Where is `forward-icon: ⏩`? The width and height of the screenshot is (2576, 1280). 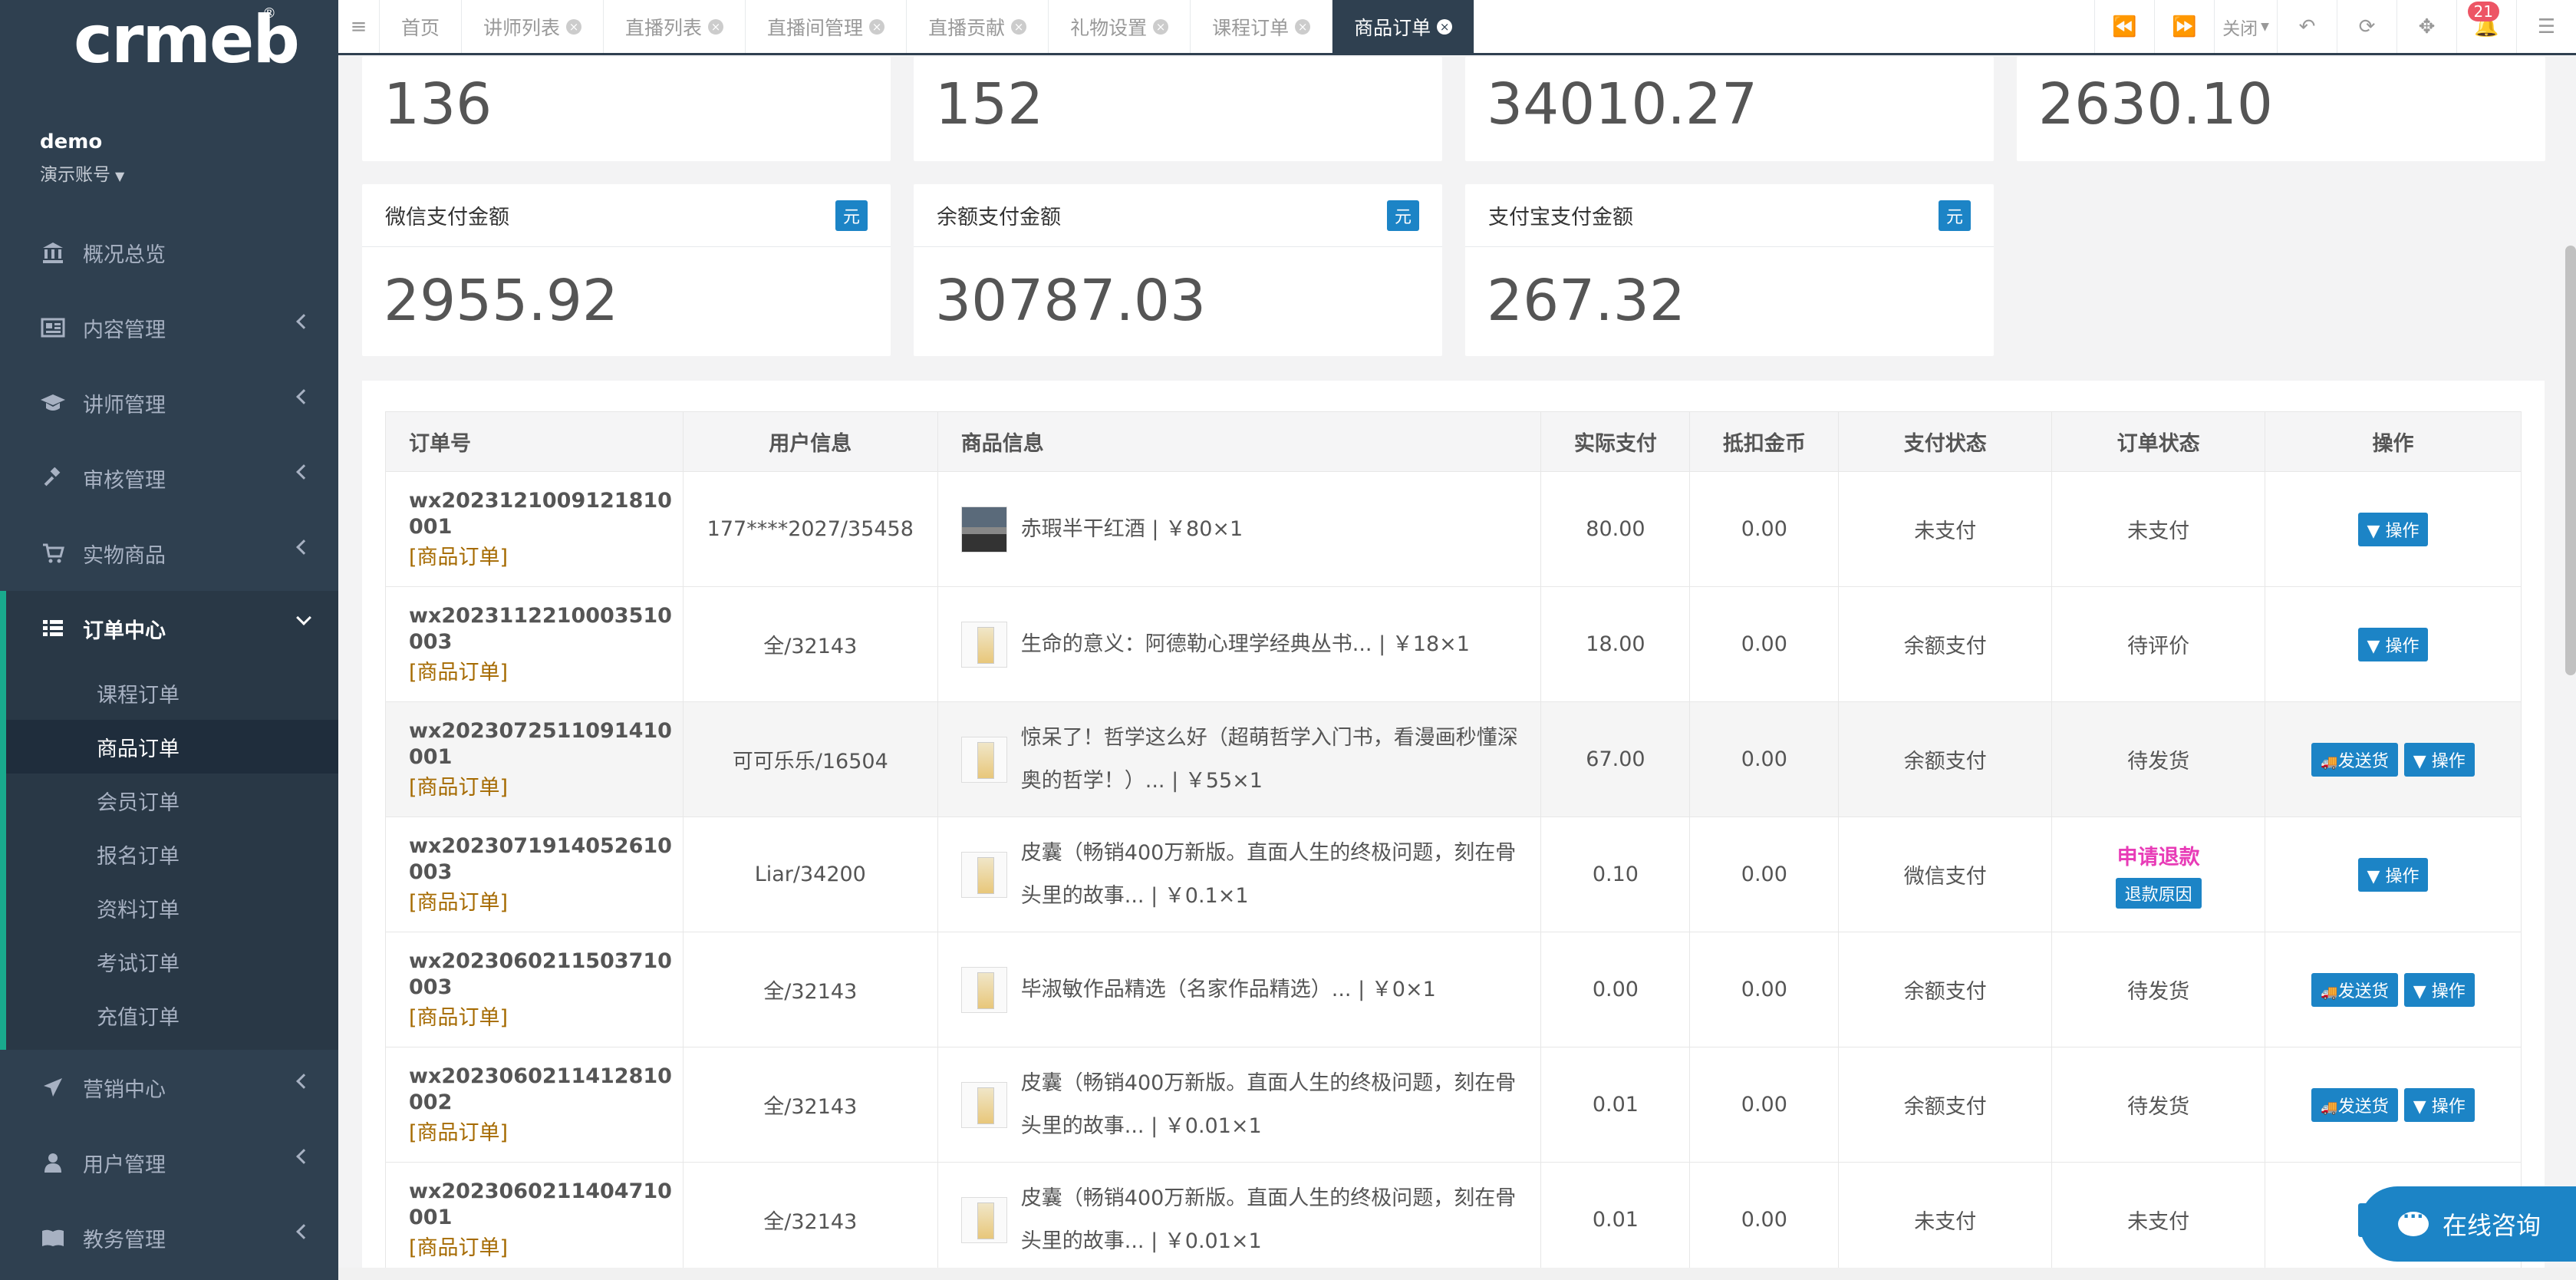 forward-icon: ⏩ is located at coordinates (2184, 27).